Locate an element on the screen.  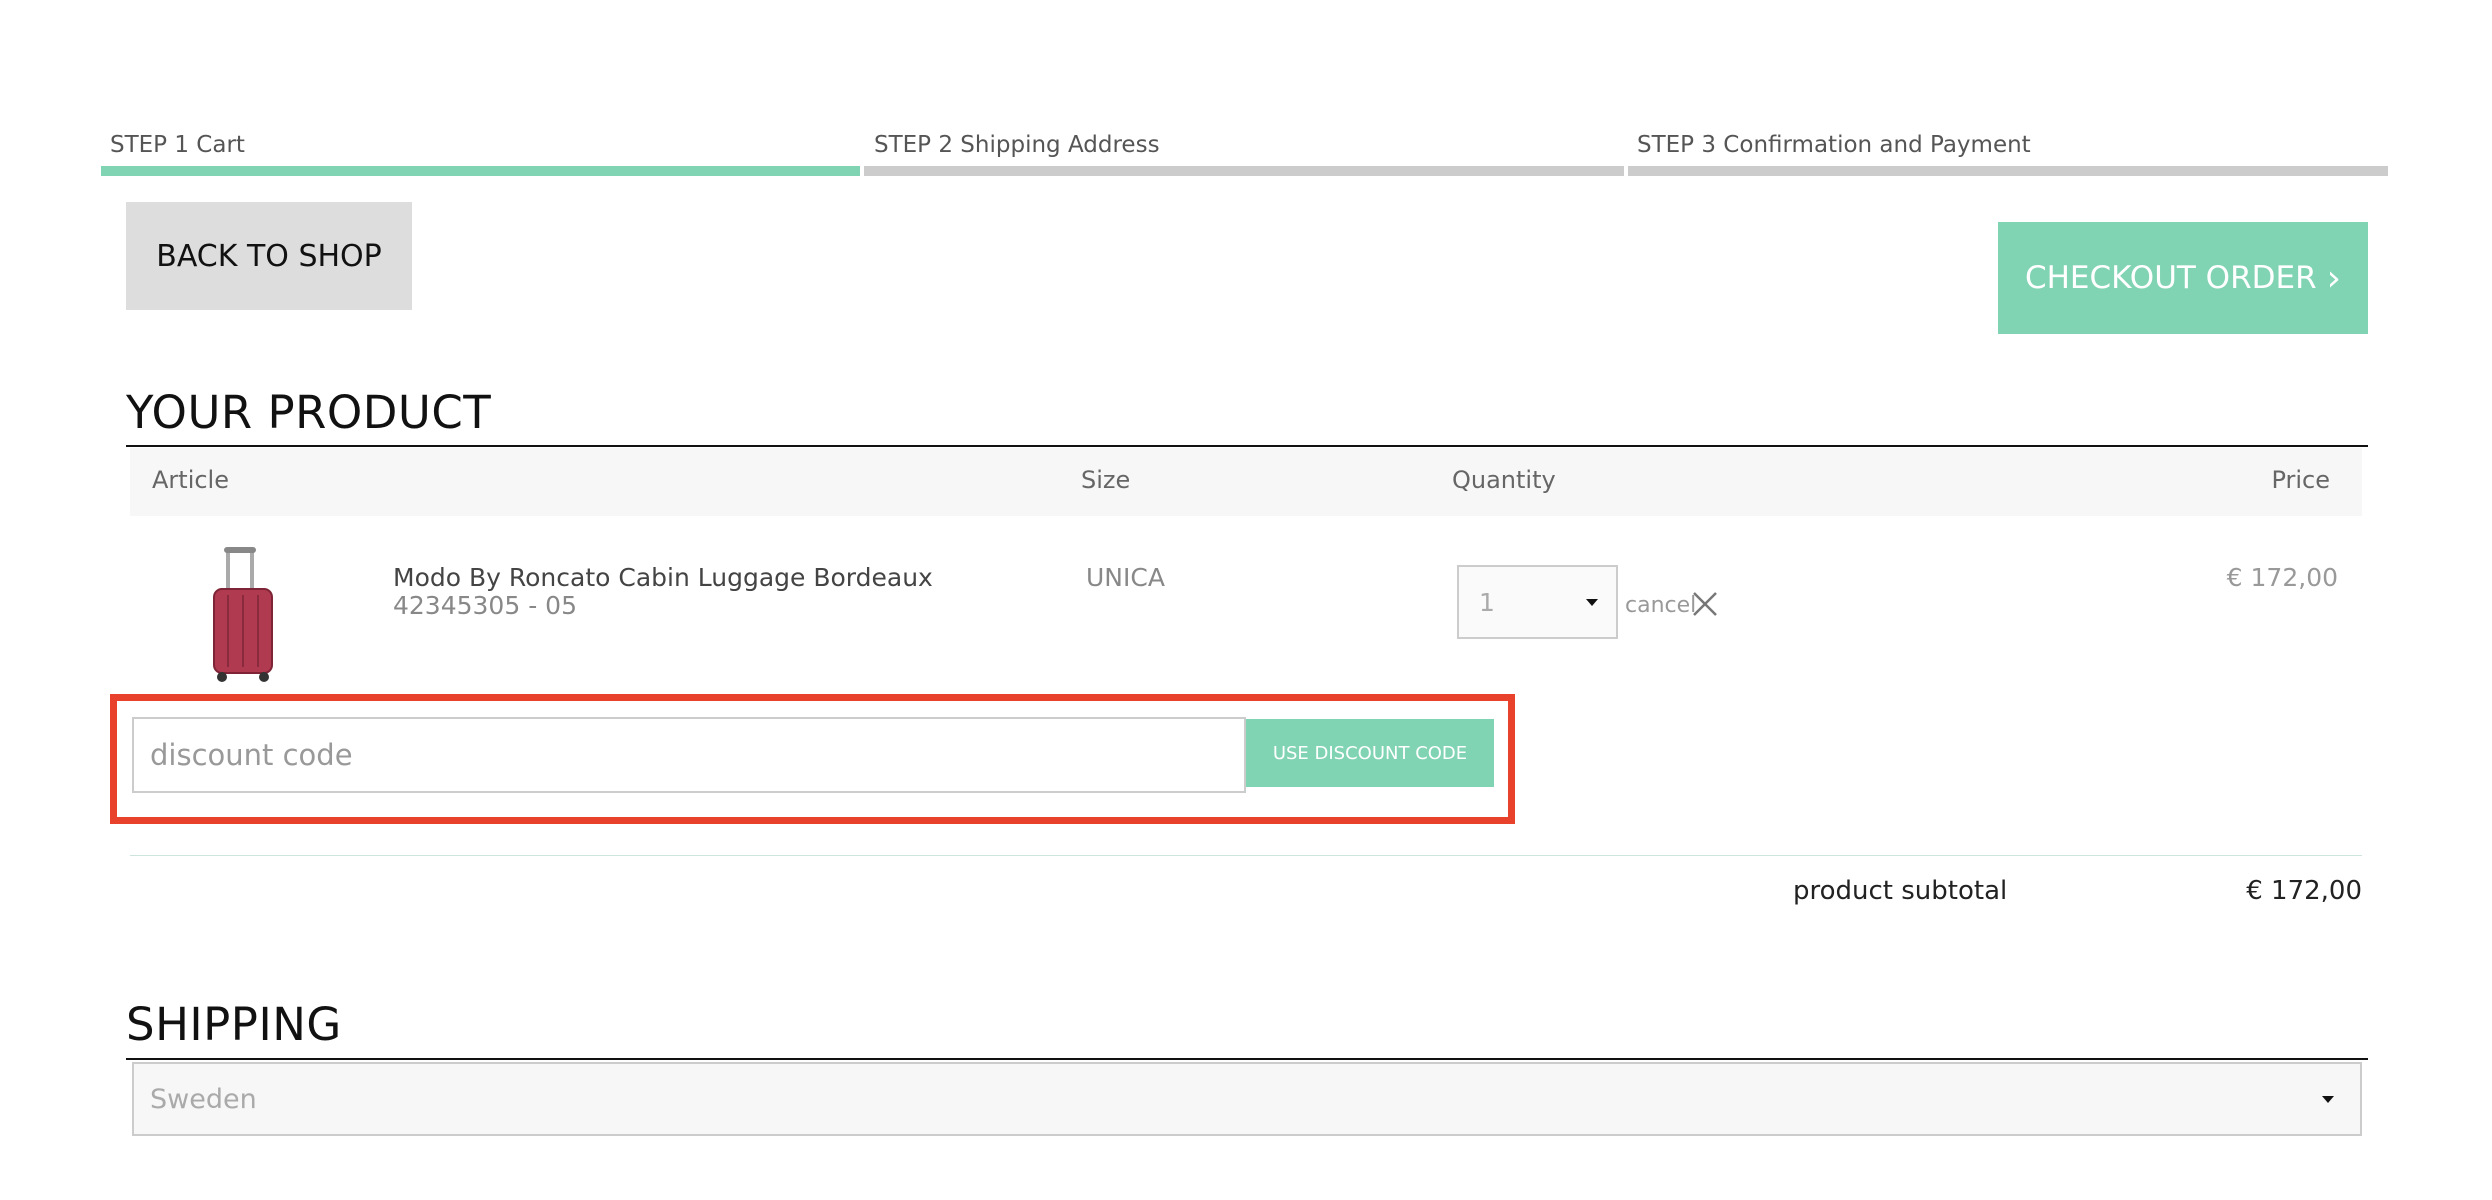
step-1-label: STEP 1 Cart is located at coordinates (177, 145).